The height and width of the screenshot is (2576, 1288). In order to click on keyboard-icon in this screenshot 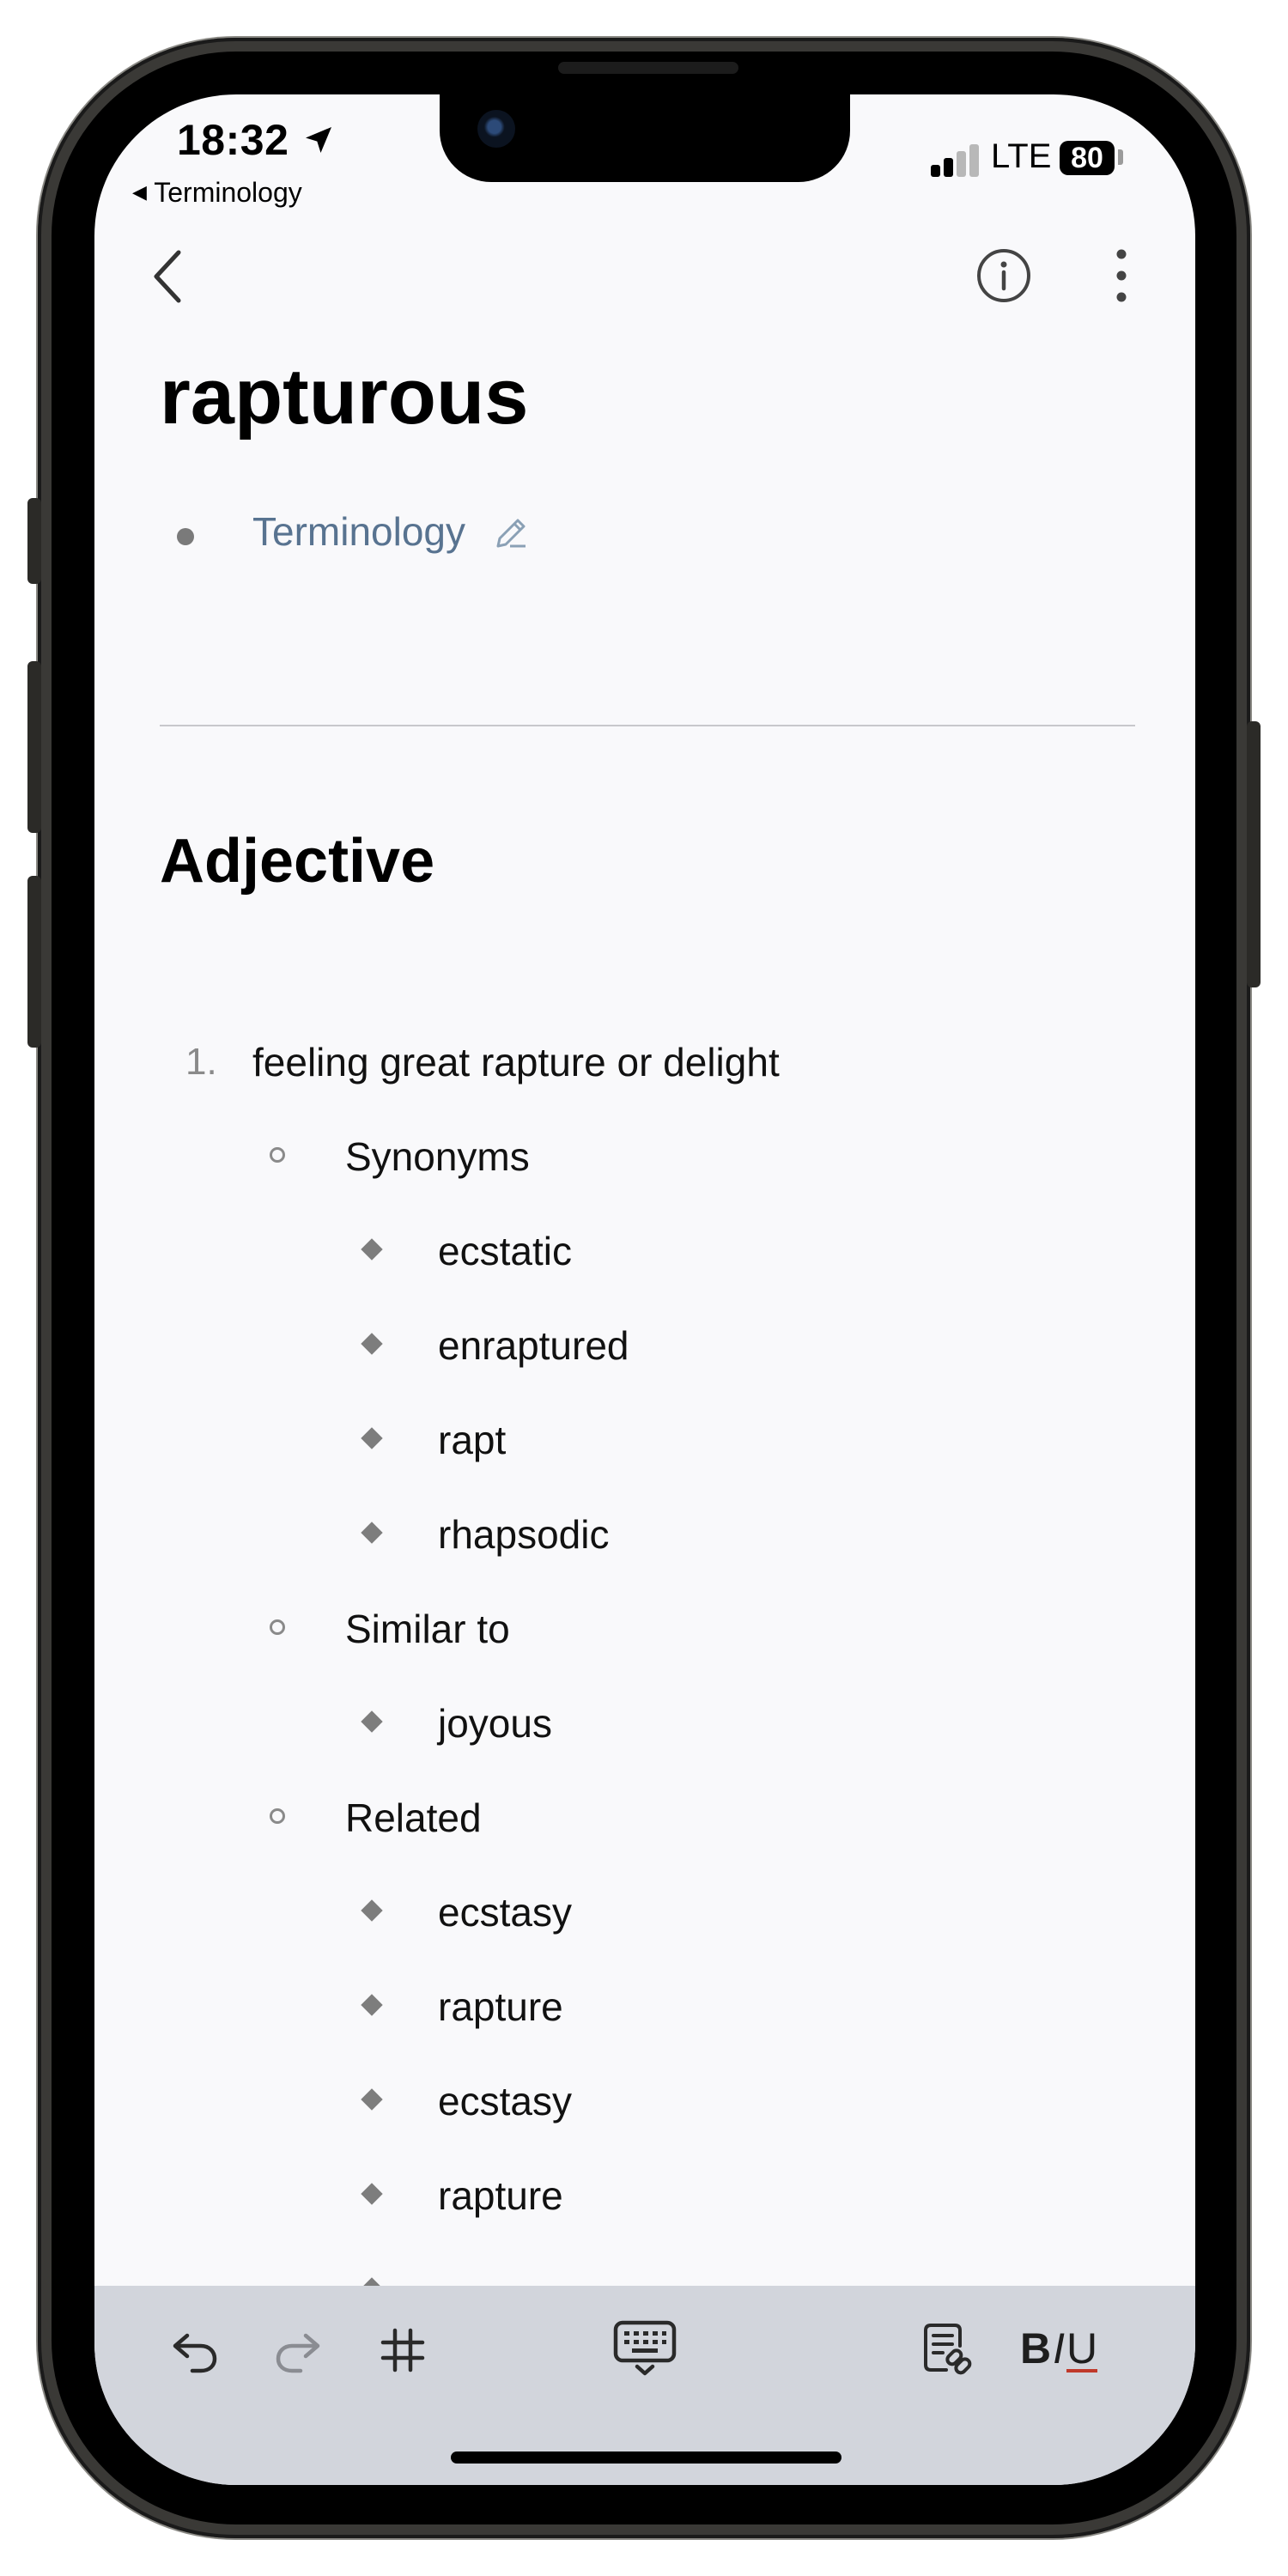, I will do `click(645, 2348)`.